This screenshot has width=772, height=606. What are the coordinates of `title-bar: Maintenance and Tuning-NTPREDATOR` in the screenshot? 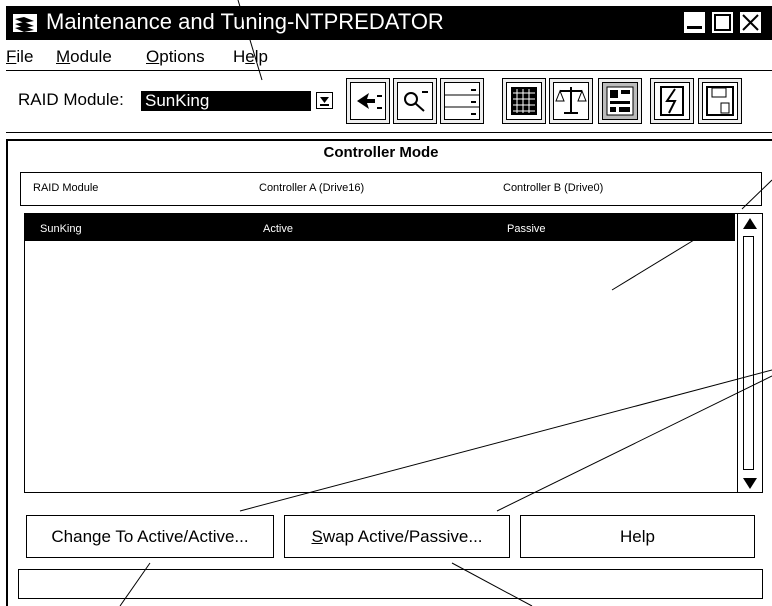 It's located at (389, 23).